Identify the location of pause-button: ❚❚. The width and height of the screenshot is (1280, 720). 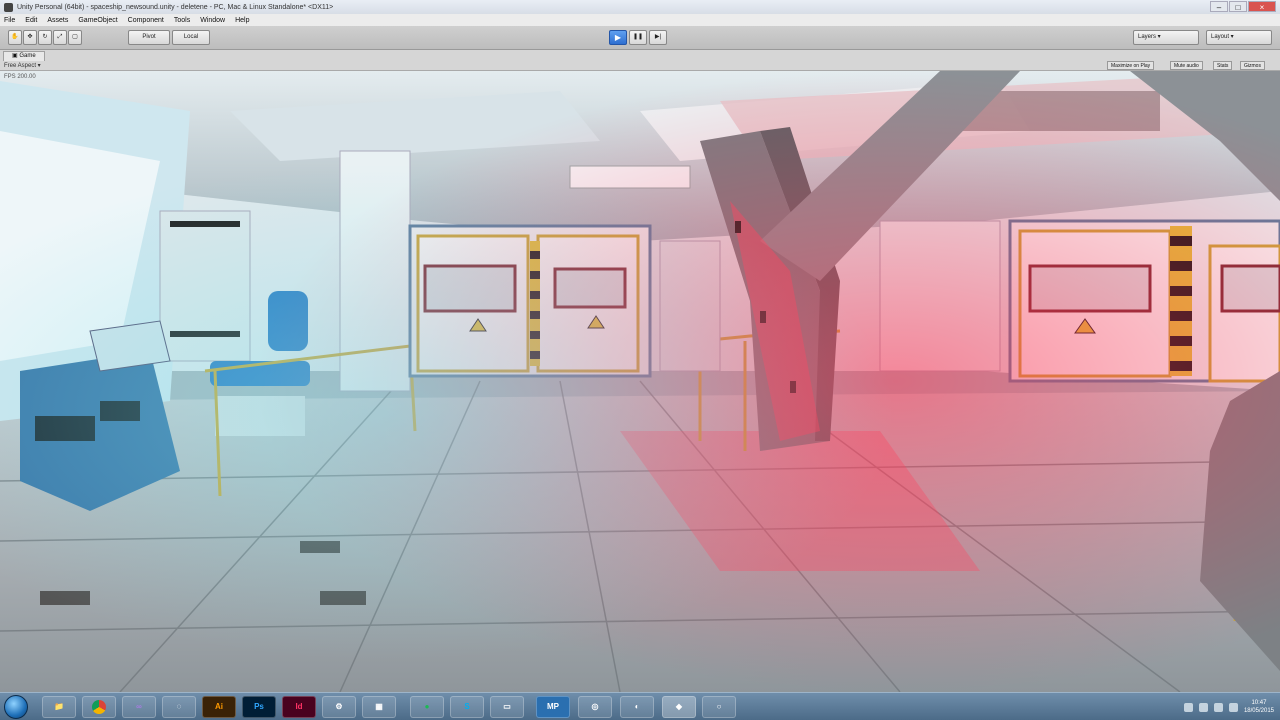
(638, 37).